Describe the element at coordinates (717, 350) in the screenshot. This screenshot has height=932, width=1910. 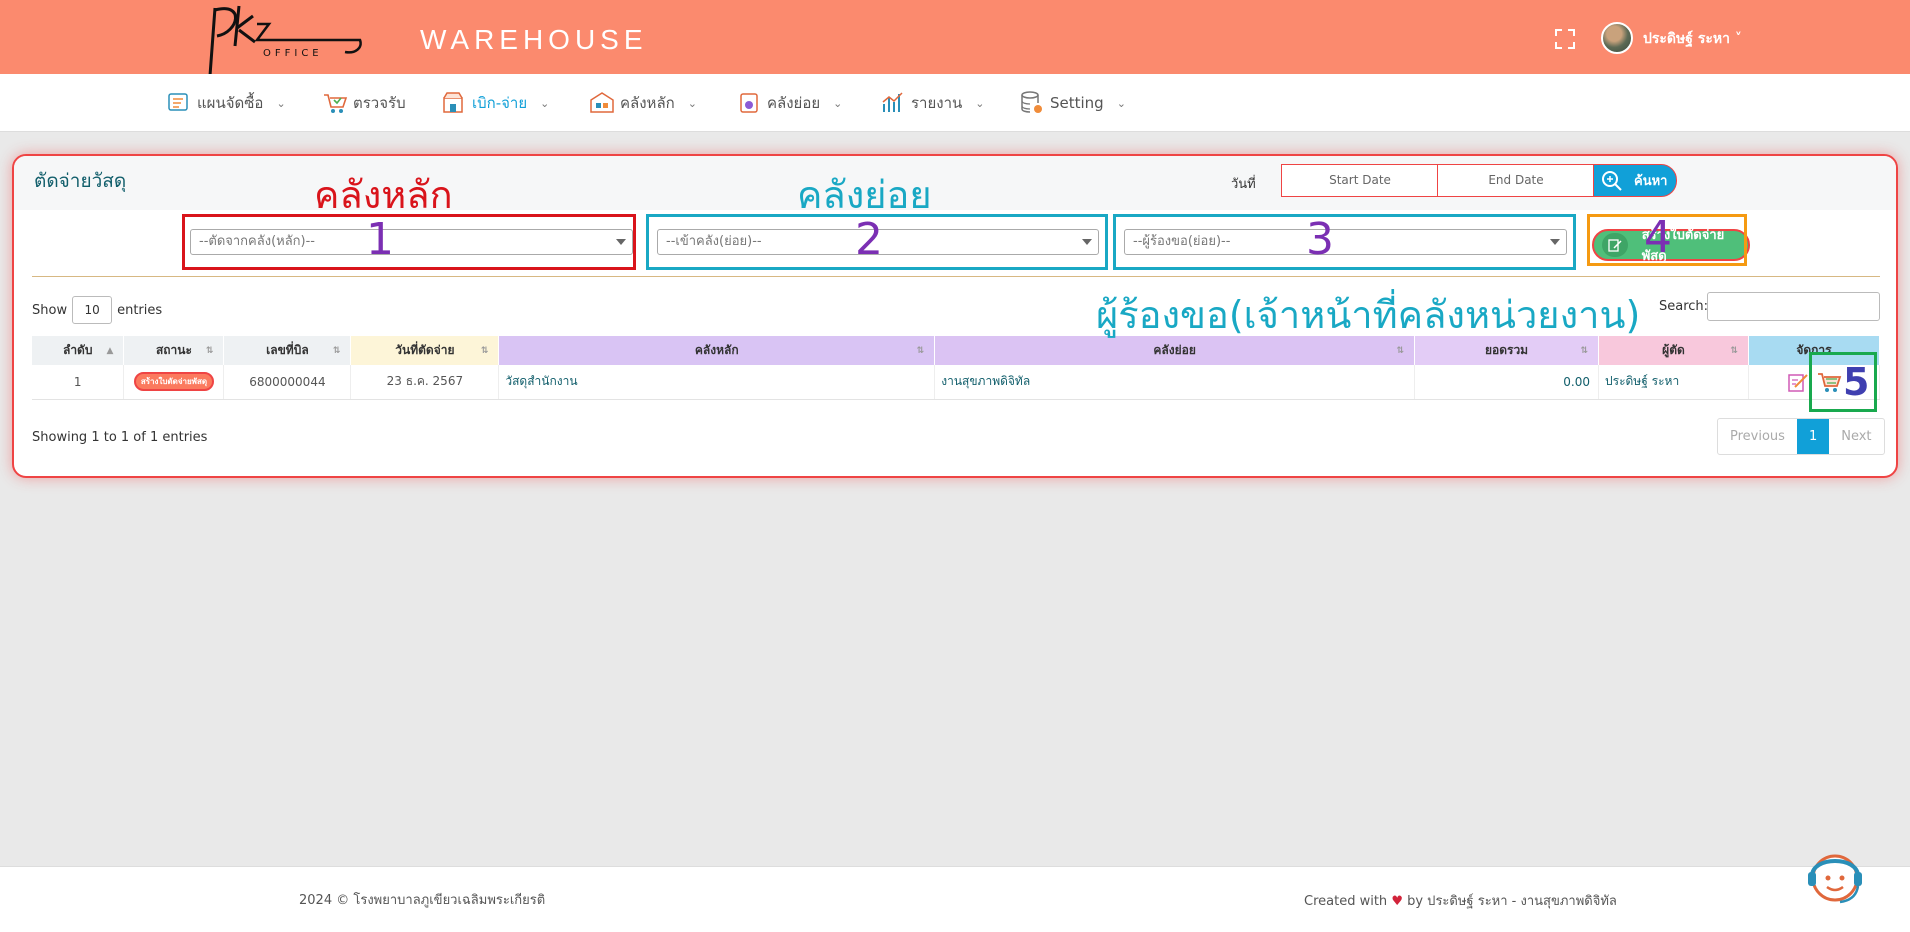
I see `col-main-store: คลังหลัก ⇅` at that location.